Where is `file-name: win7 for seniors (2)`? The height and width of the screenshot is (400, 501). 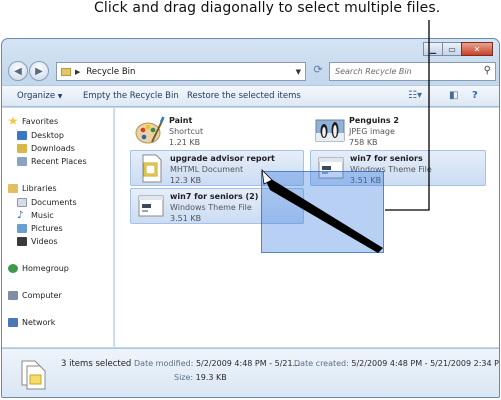
file-name: win7 for seniors (2) is located at coordinates (214, 196).